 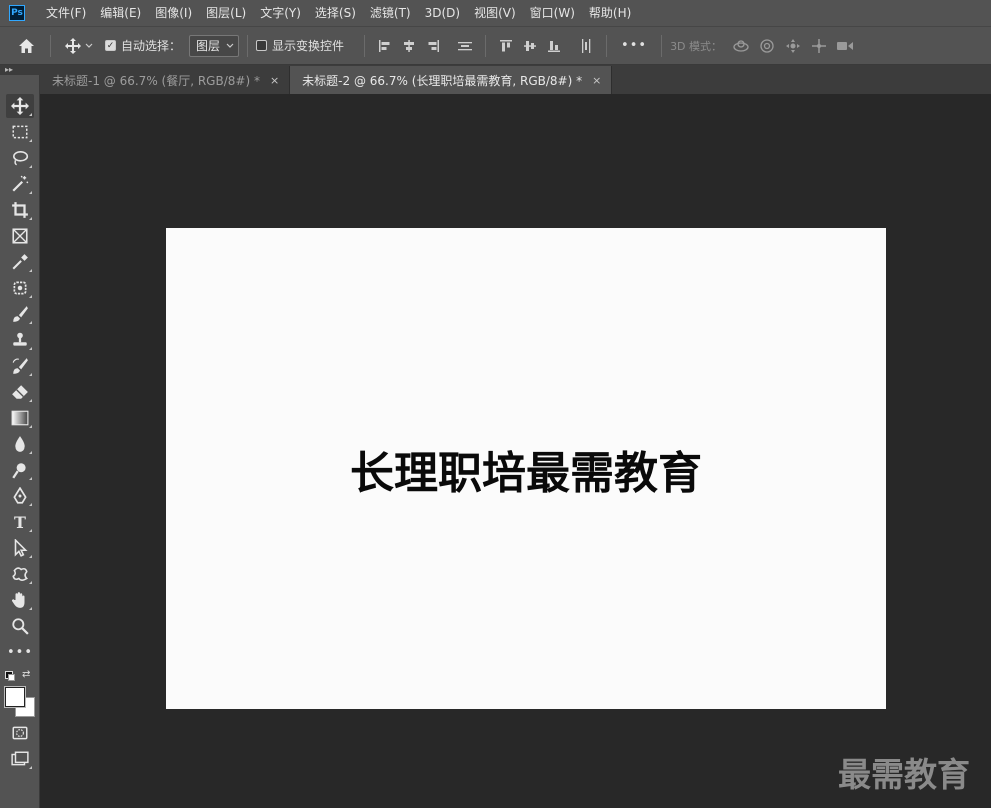 What do you see at coordinates (451, 80) in the screenshot?
I see `tab-document-2: 未标题-2 @ 66.7% (长理职培最需教育, RGB/8#) * ×` at bounding box center [451, 80].